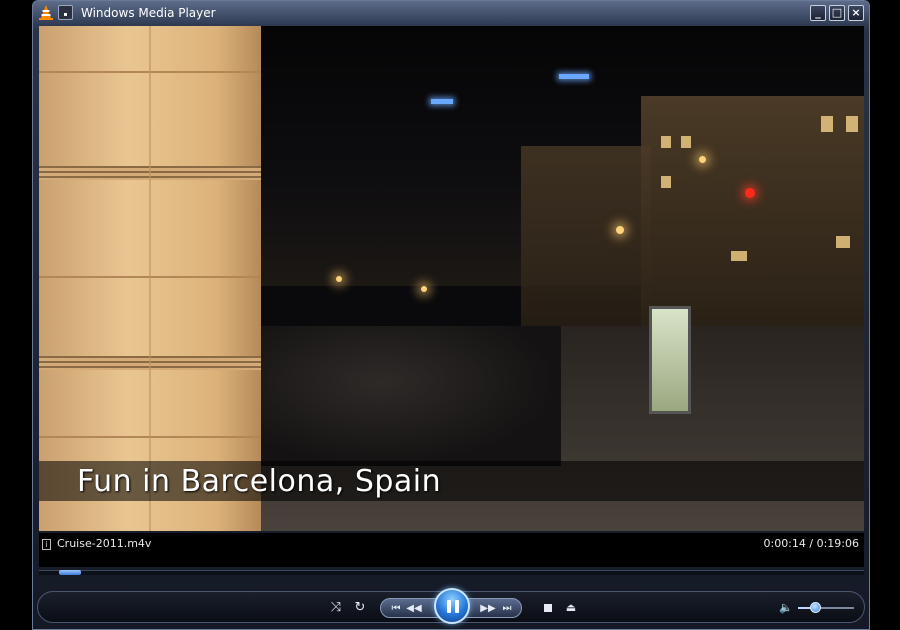 The width and height of the screenshot is (900, 630). What do you see at coordinates (69, 572) in the screenshot?
I see `seek-thumb` at bounding box center [69, 572].